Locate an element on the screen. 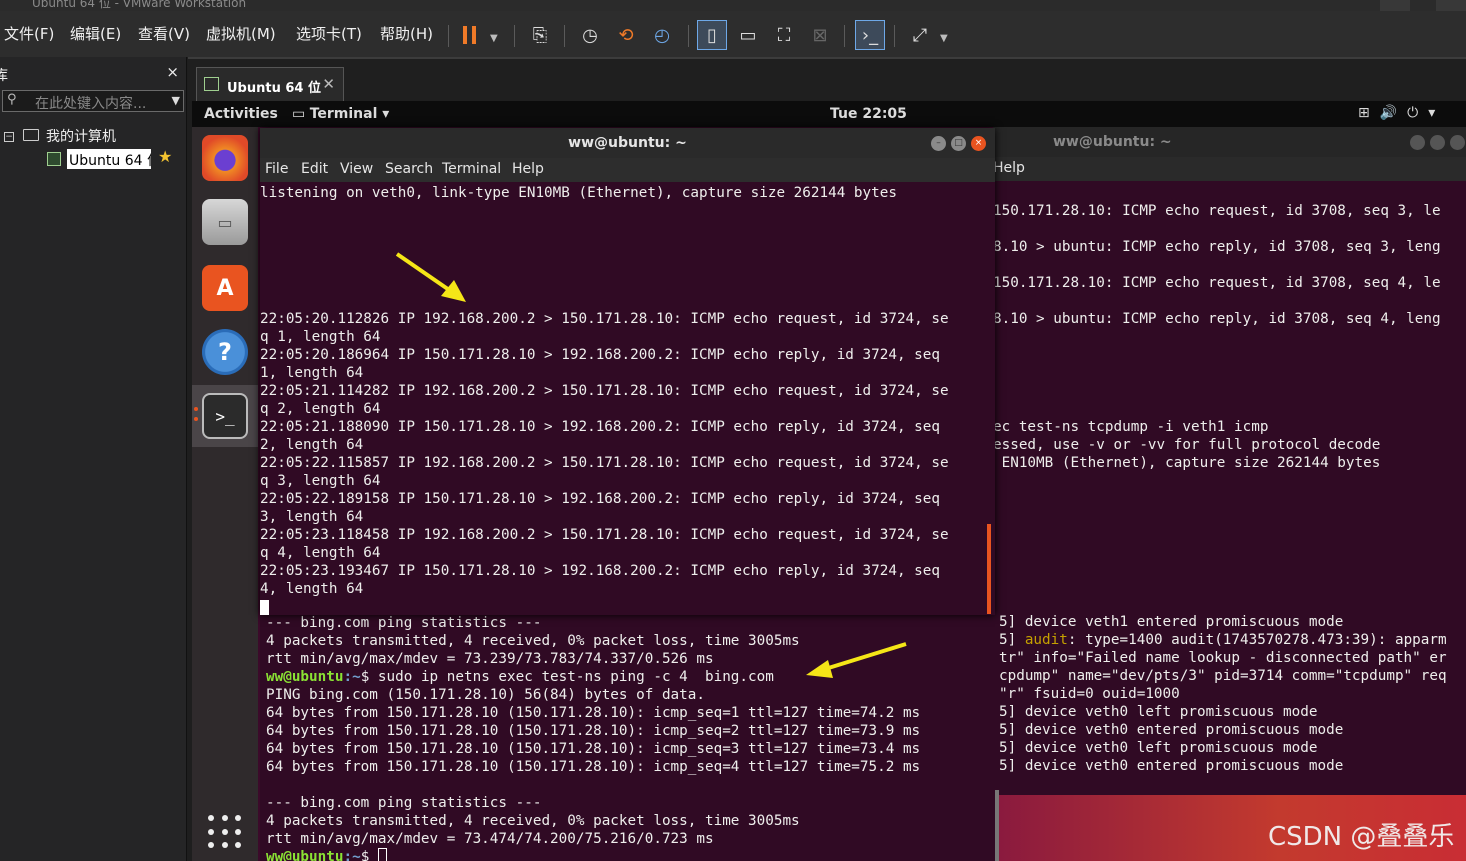  watermark: CSDN @叠叠乐 is located at coordinates (1361, 837).